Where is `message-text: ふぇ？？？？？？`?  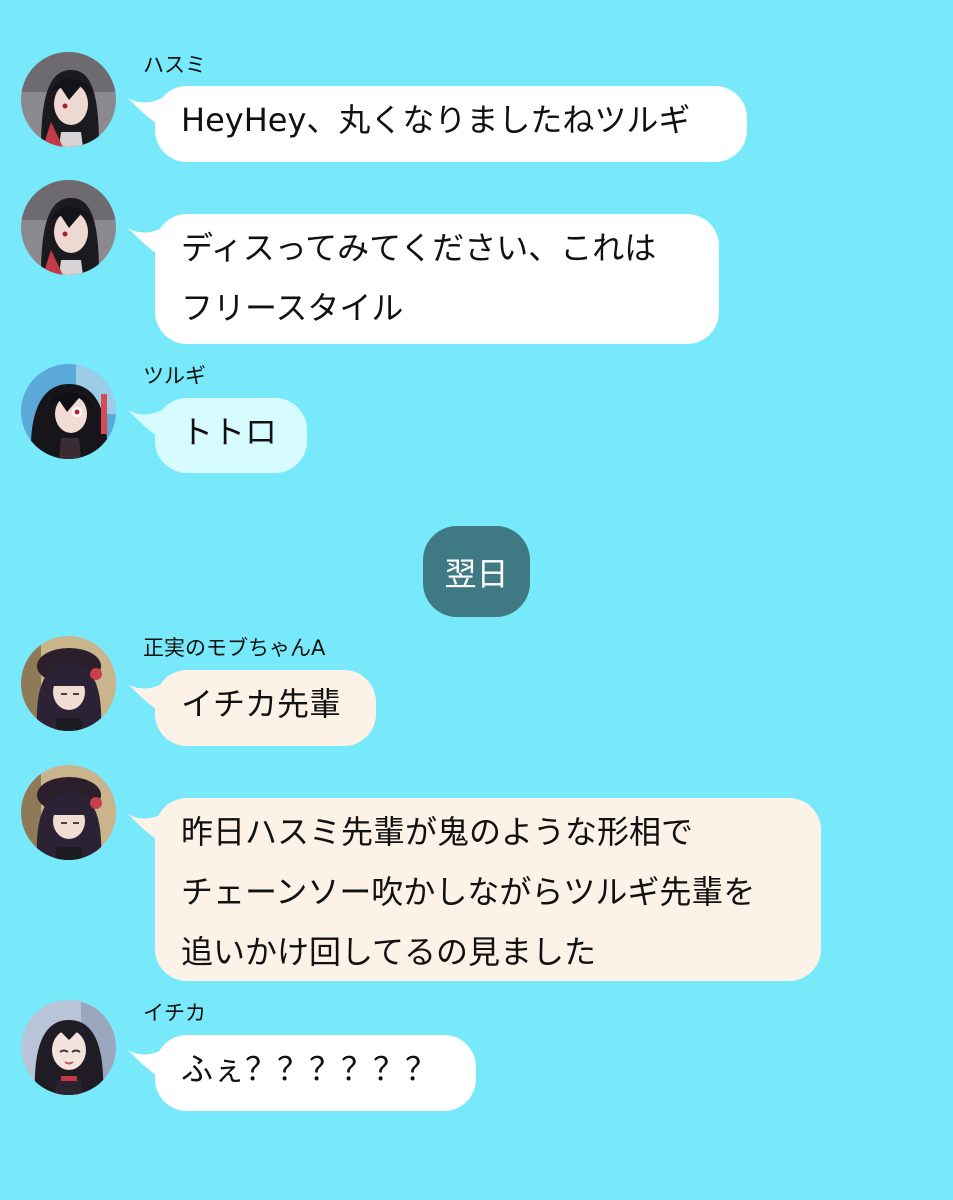 message-text: ふぇ？？？？？？ is located at coordinates (309, 1069).